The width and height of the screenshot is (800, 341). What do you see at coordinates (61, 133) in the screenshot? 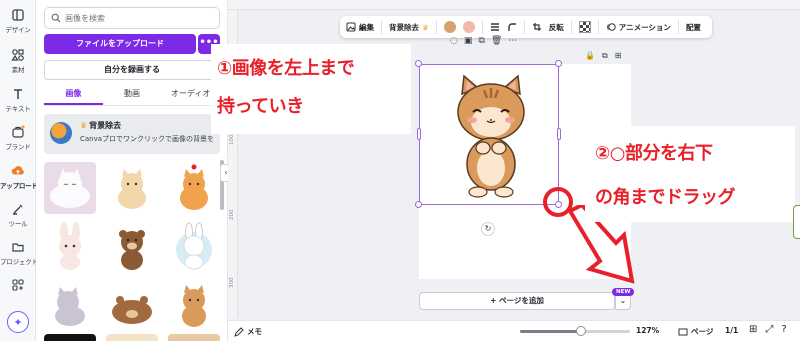
I see `bg-remove-thumbnail` at bounding box center [61, 133].